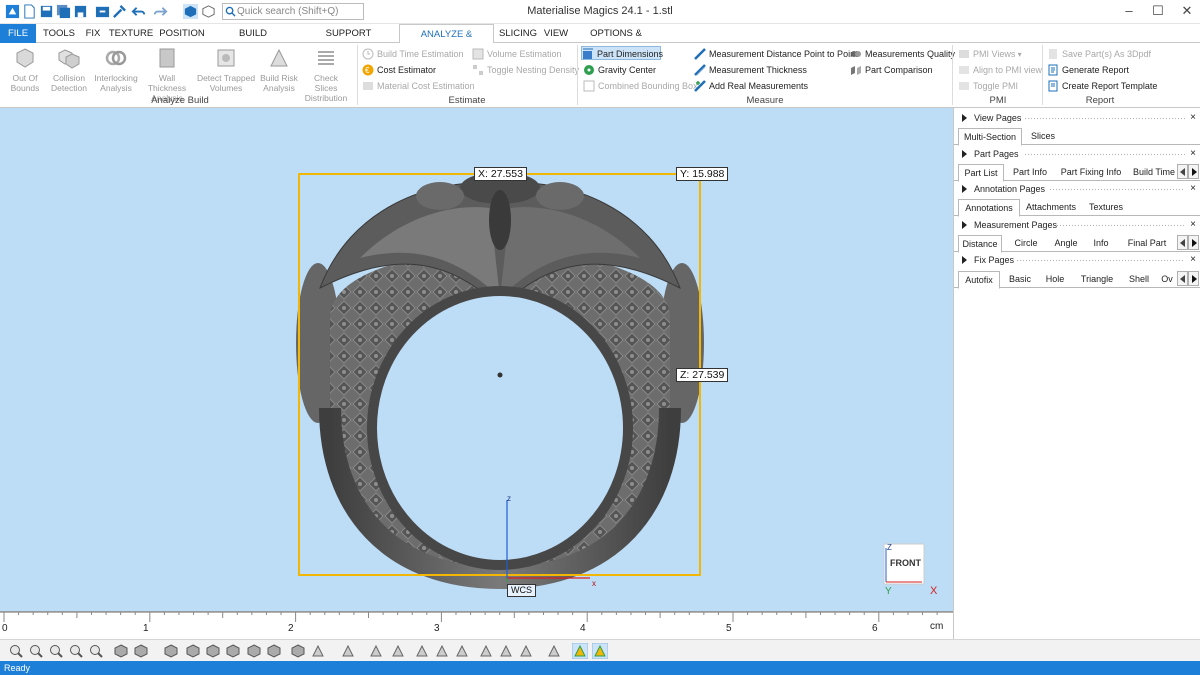 Image resolution: width=1200 pixels, height=675 pixels. Describe the element at coordinates (18, 33) in the screenshot. I see `tab-file: FILE` at that location.